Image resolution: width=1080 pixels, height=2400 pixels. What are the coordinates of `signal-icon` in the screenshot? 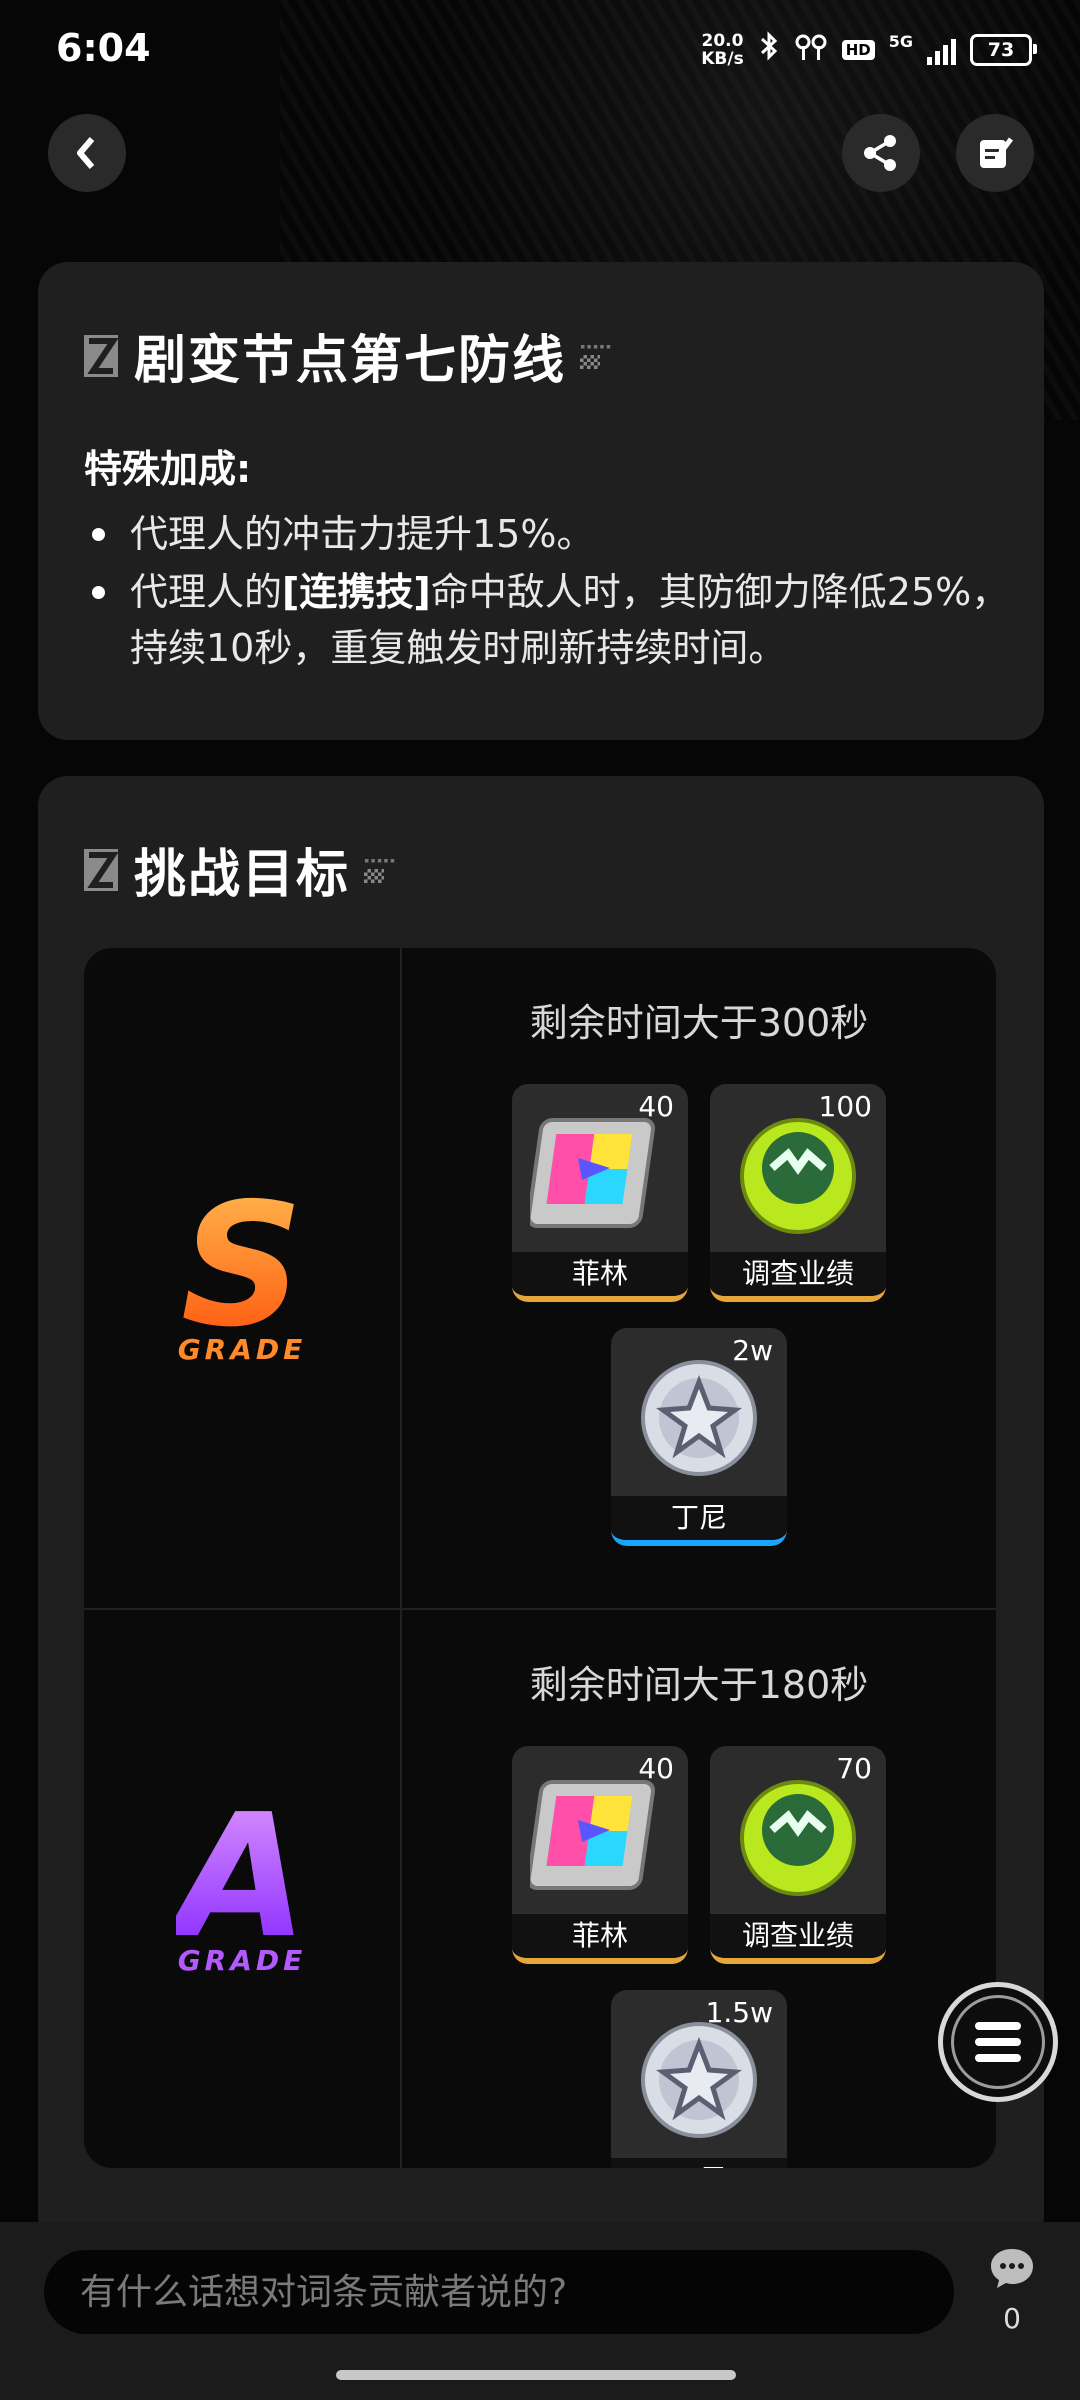 It's located at (941, 50).